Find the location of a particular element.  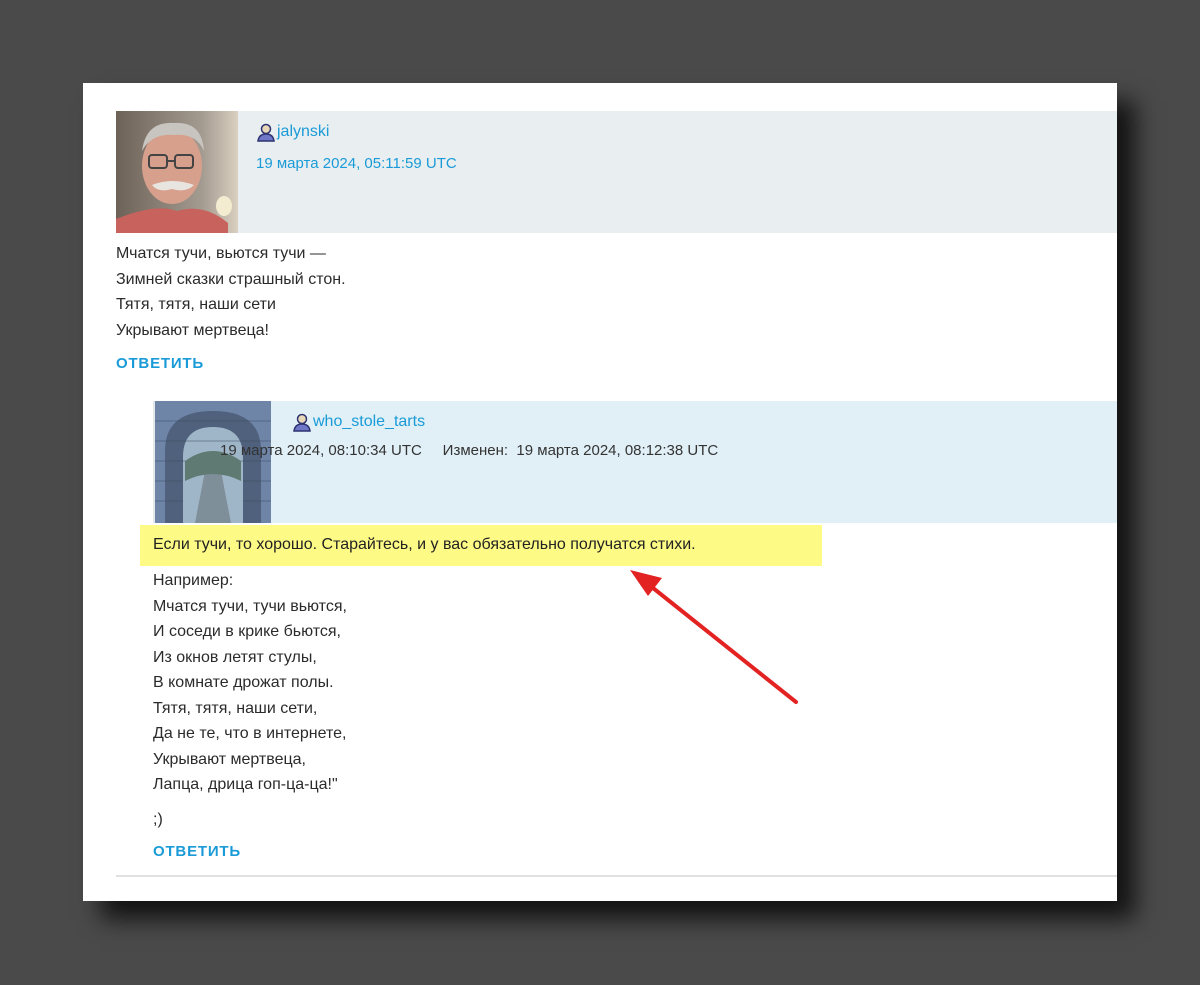

comment-meta: 19 марта 2024, 08:10:34 UTC Изменен is located at coordinates (469, 450).